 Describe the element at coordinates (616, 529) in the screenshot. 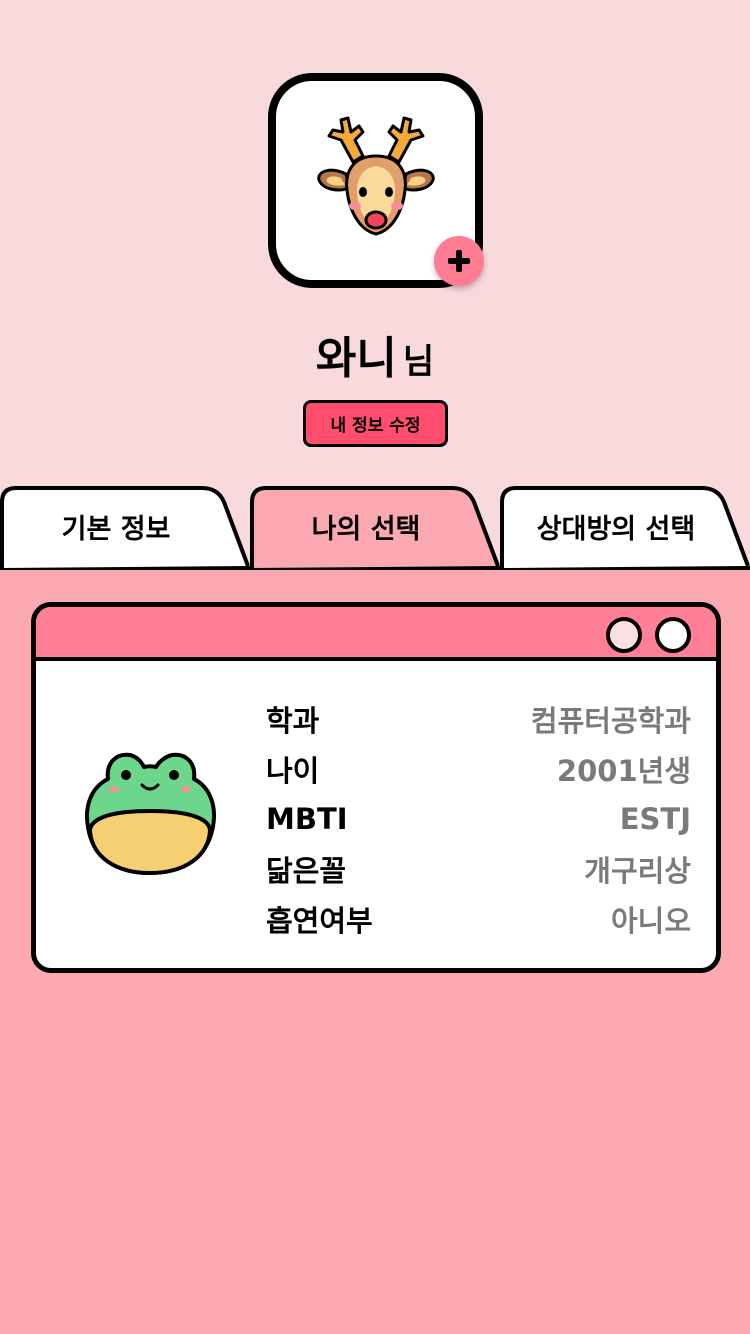

I see `tab-label: 상대방의 선택` at that location.